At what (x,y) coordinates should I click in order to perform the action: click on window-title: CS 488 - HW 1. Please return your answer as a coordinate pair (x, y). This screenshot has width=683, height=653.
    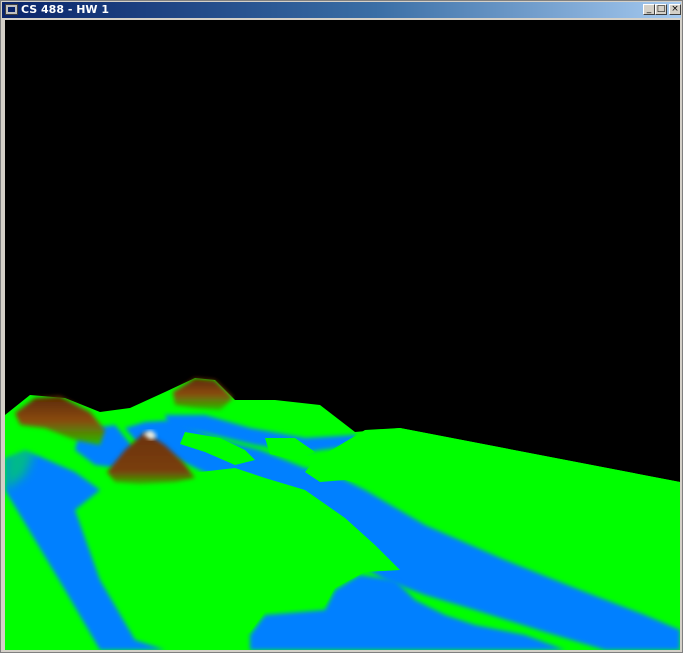
    Looking at the image, I should click on (65, 9).